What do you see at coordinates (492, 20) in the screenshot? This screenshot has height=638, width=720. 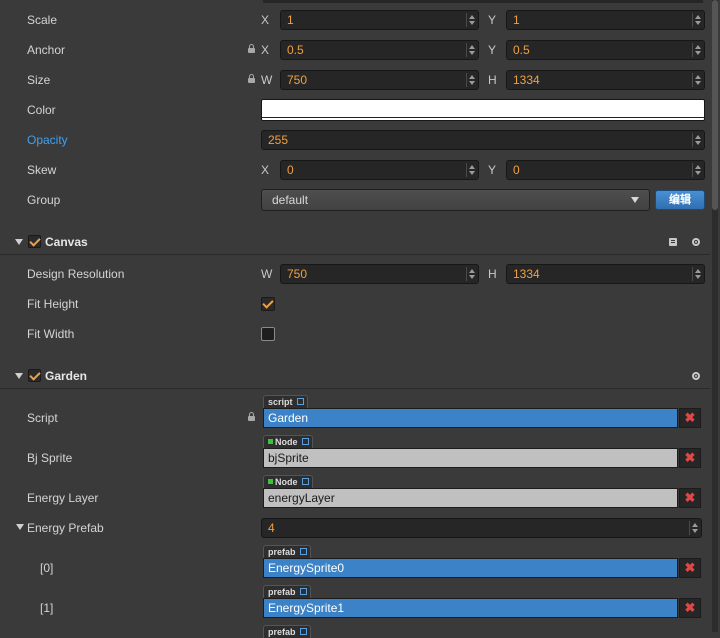 I see `scale-y-axis-label: Y` at bounding box center [492, 20].